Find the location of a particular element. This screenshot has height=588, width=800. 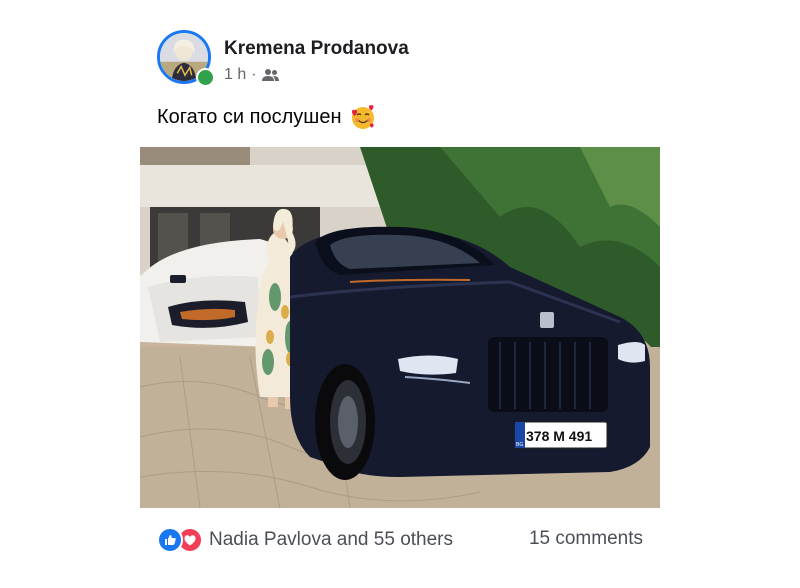

post-meta: 1 h · is located at coordinates (251, 75).